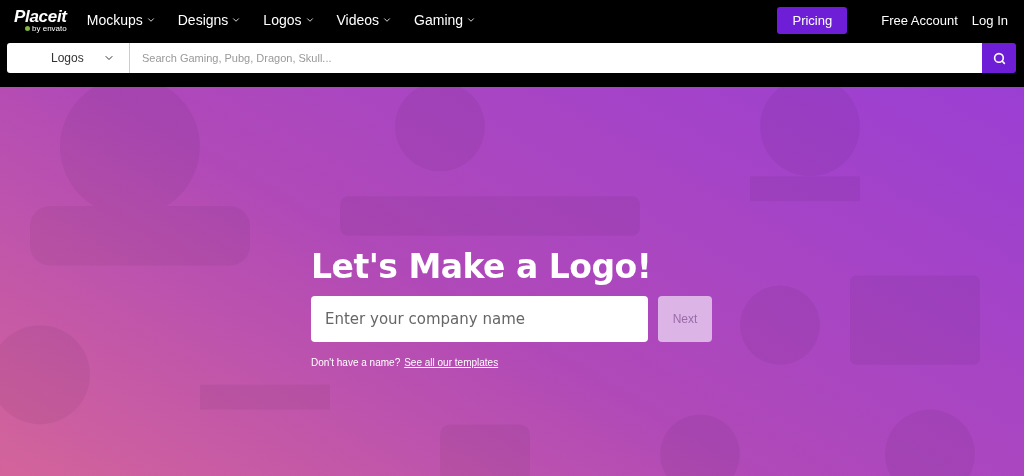 The image size is (1024, 476). I want to click on brand-logo: Placeit by envato, so click(40, 20).